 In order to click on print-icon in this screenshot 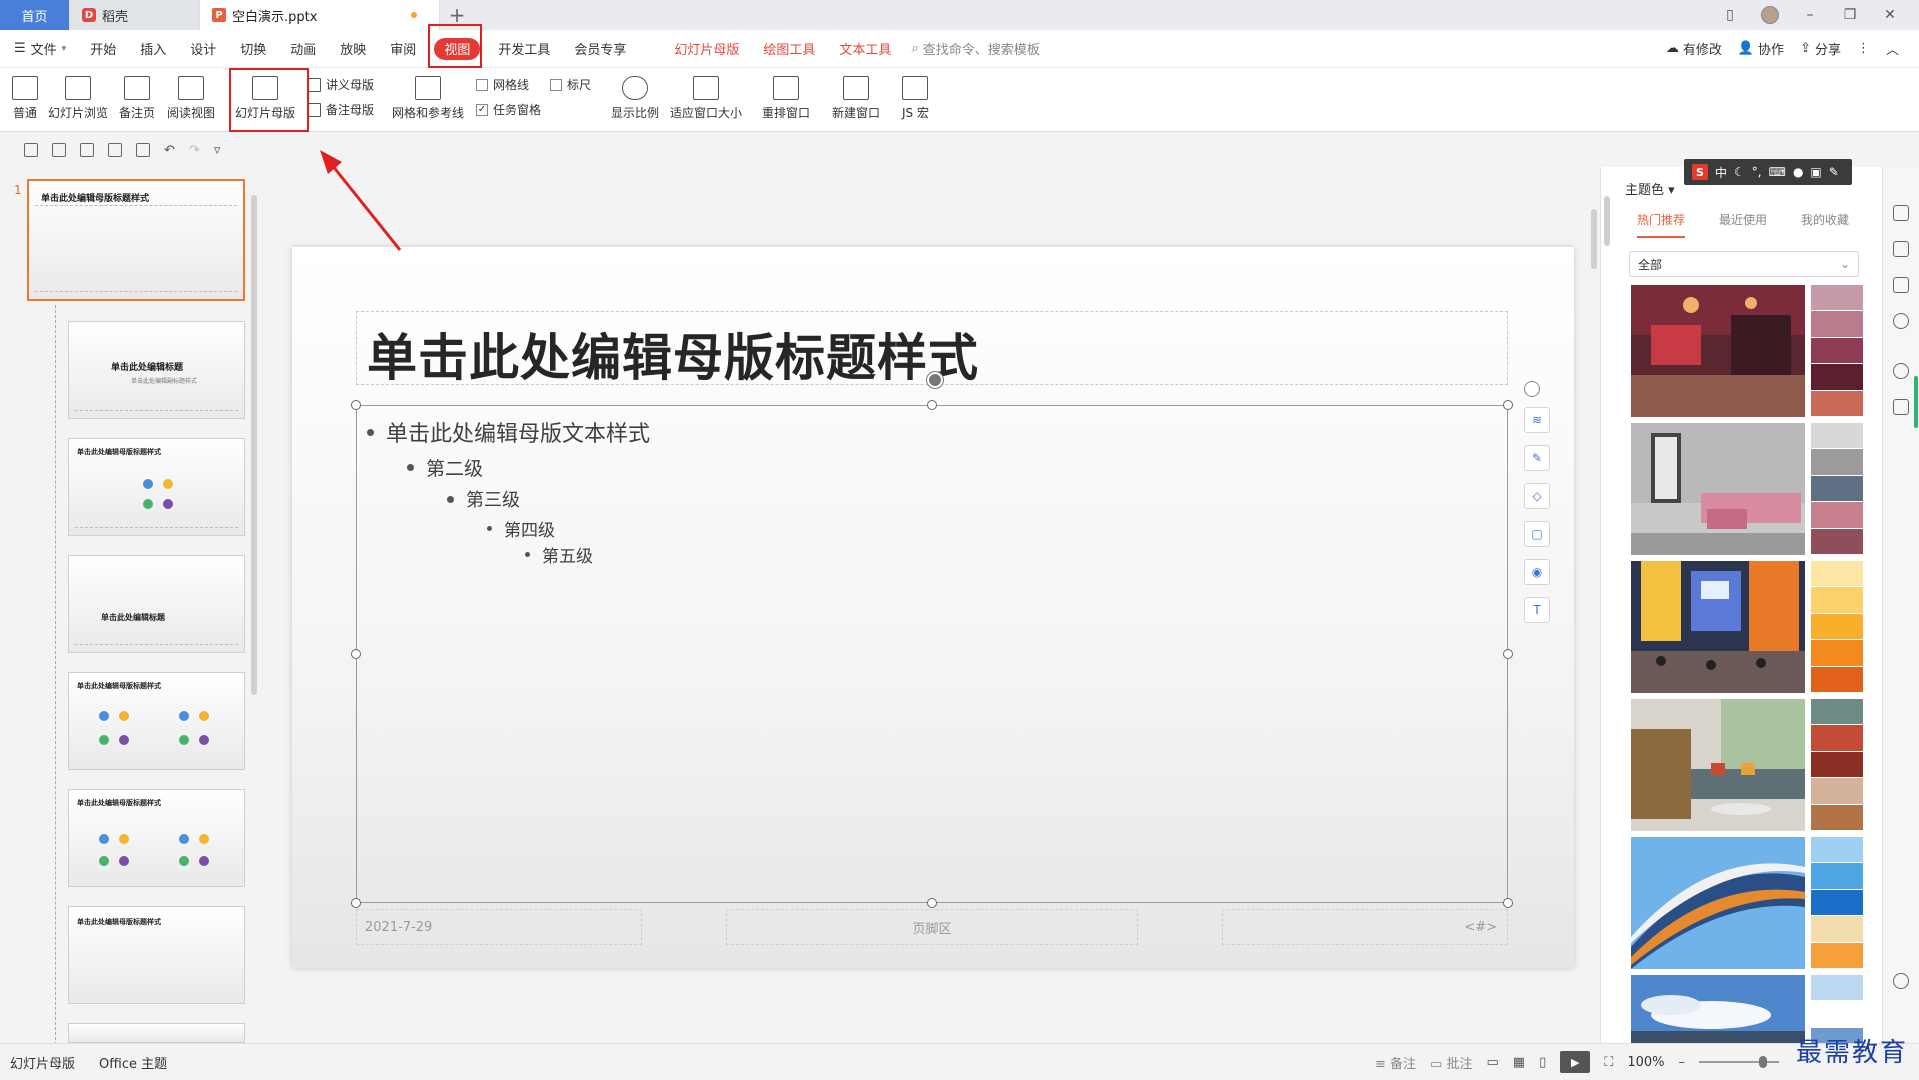, I will do `click(115, 150)`.